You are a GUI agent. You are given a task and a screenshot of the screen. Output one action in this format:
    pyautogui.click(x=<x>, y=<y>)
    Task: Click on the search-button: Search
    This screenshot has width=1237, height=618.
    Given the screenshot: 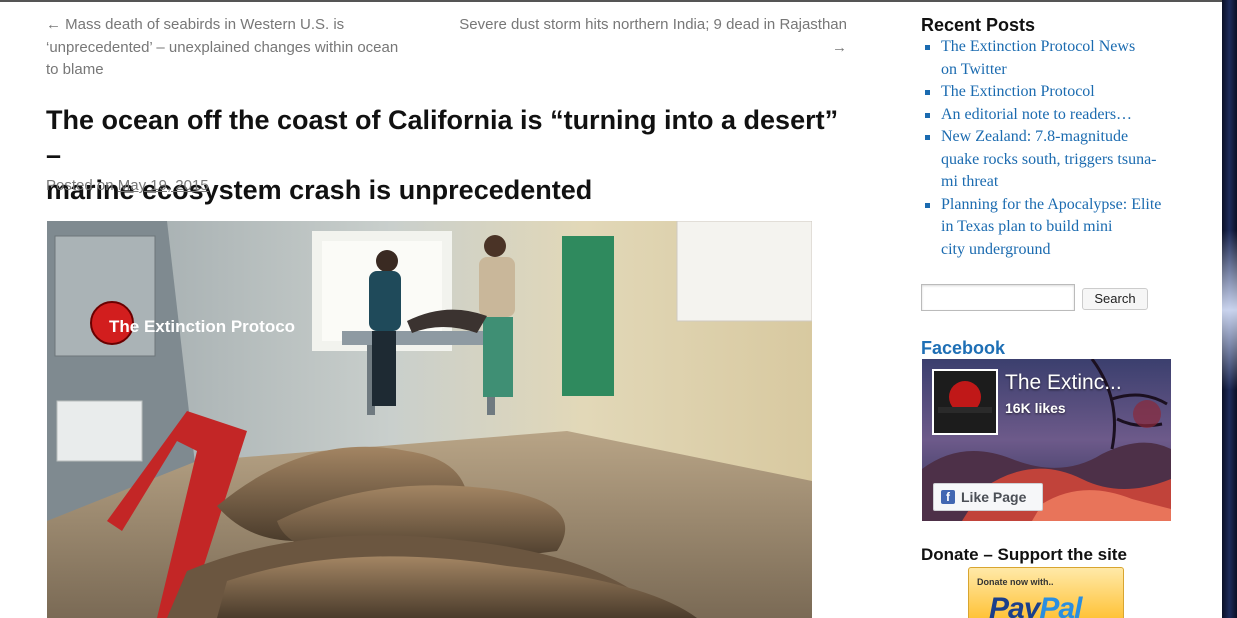 What is the action you would take?
    pyautogui.click(x=1115, y=299)
    